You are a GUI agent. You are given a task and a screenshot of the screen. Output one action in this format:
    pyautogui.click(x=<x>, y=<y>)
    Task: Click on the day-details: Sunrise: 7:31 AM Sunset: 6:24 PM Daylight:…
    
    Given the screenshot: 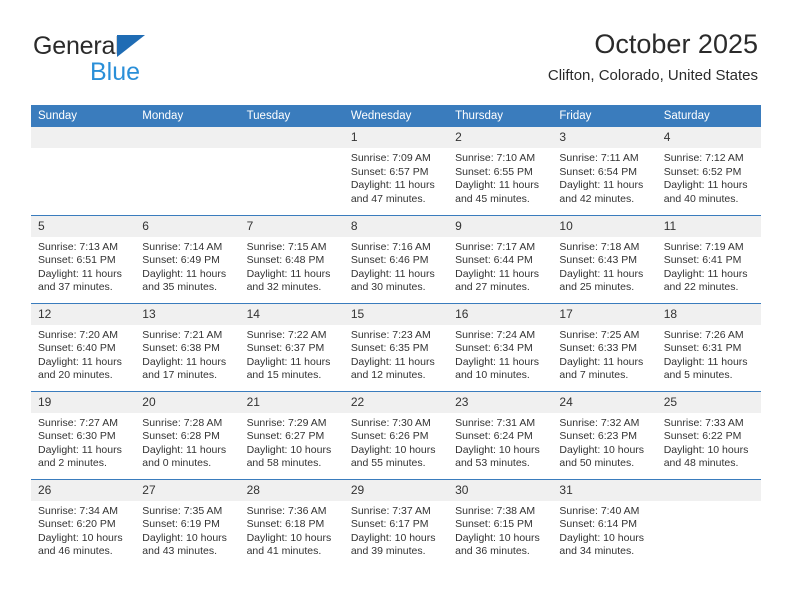 What is the action you would take?
    pyautogui.click(x=500, y=442)
    